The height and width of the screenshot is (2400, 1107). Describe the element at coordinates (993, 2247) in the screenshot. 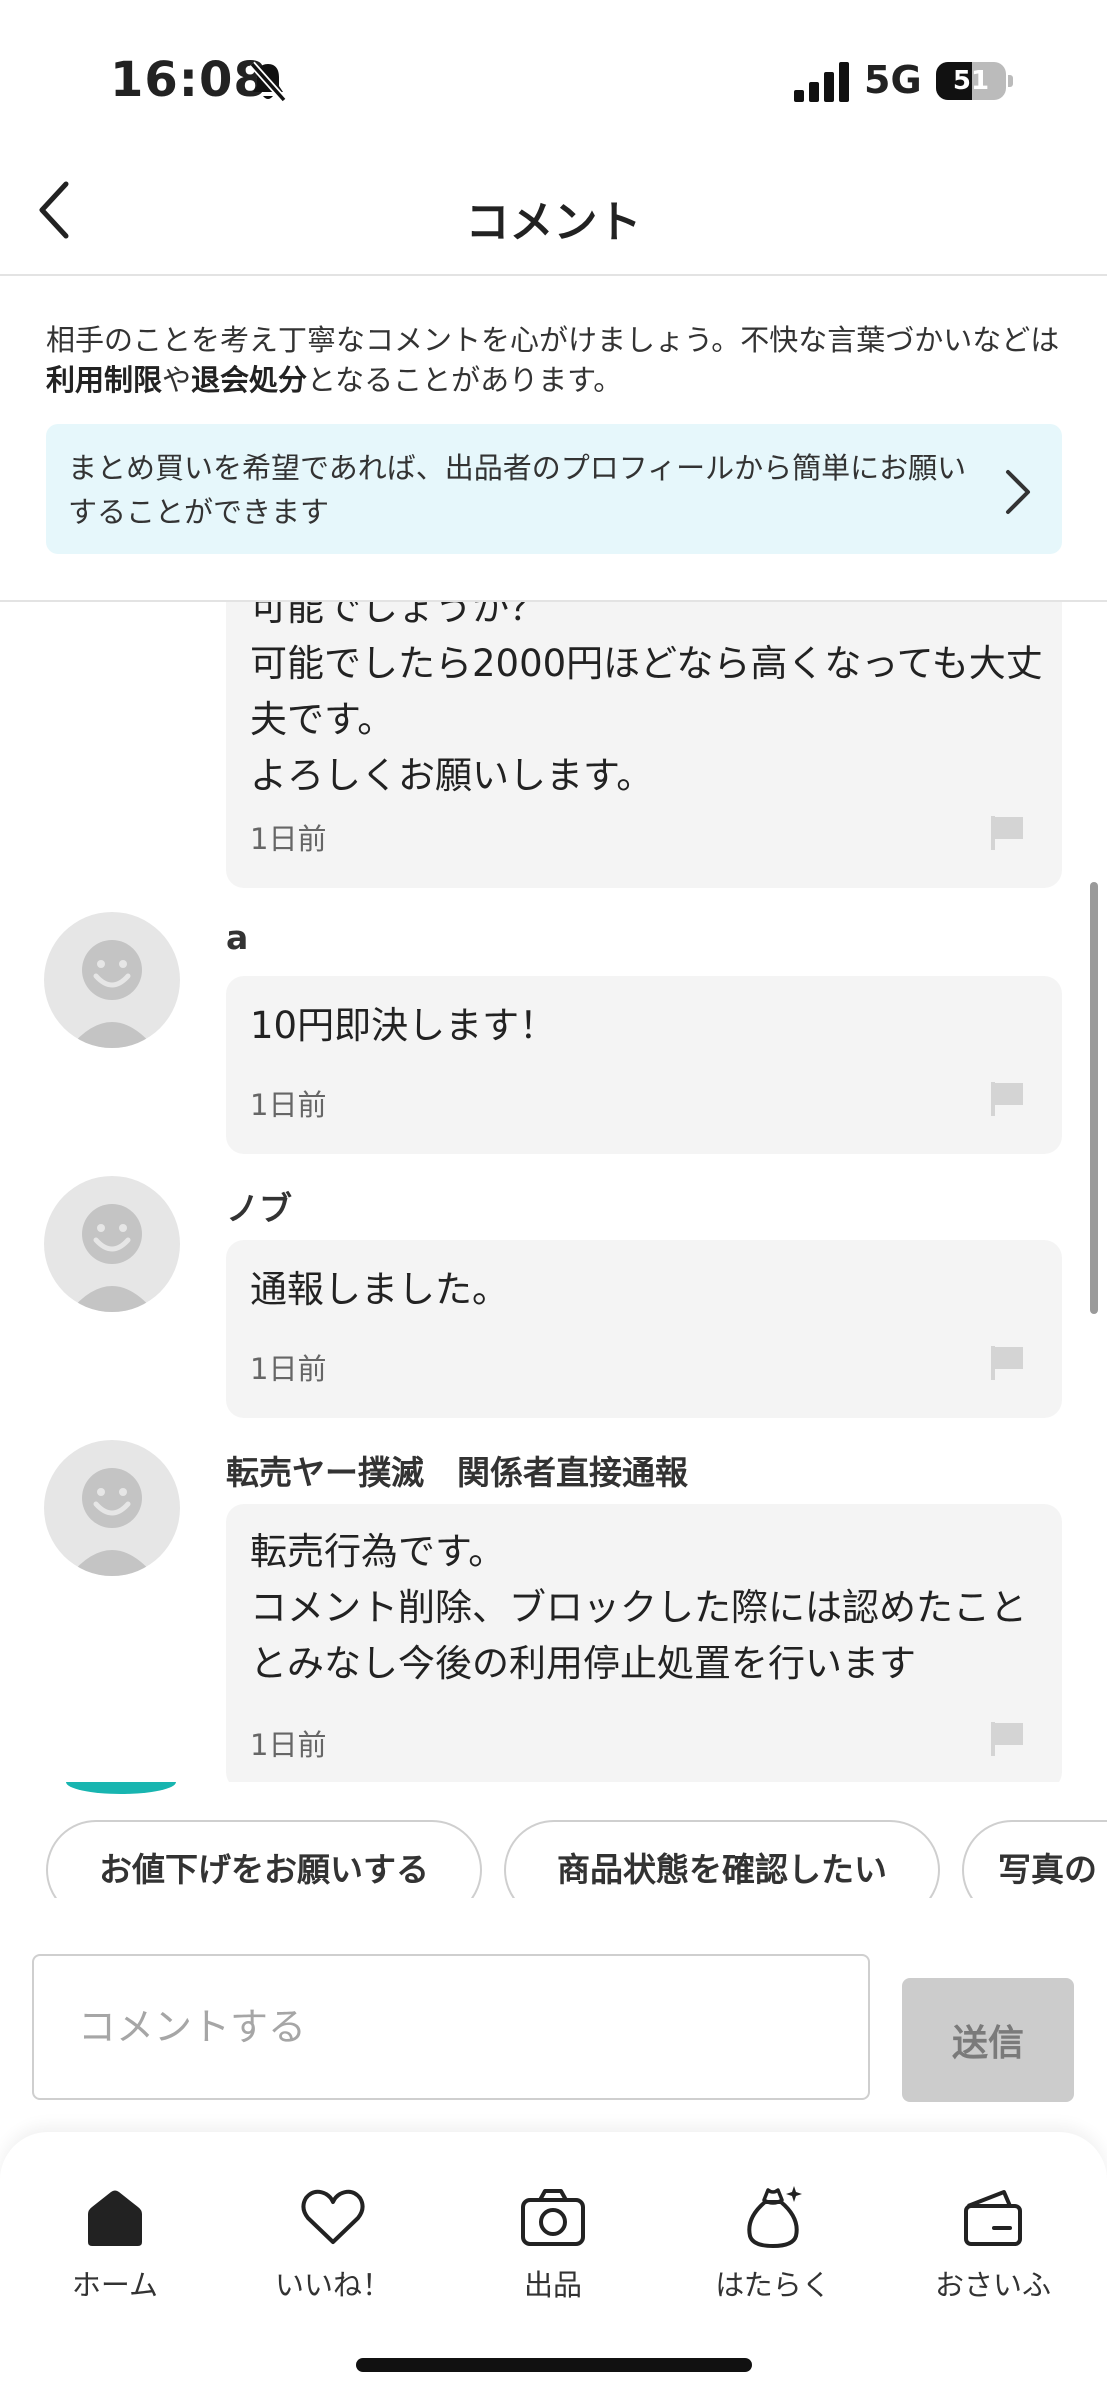

I see `tab-wallet: おさいふ` at that location.